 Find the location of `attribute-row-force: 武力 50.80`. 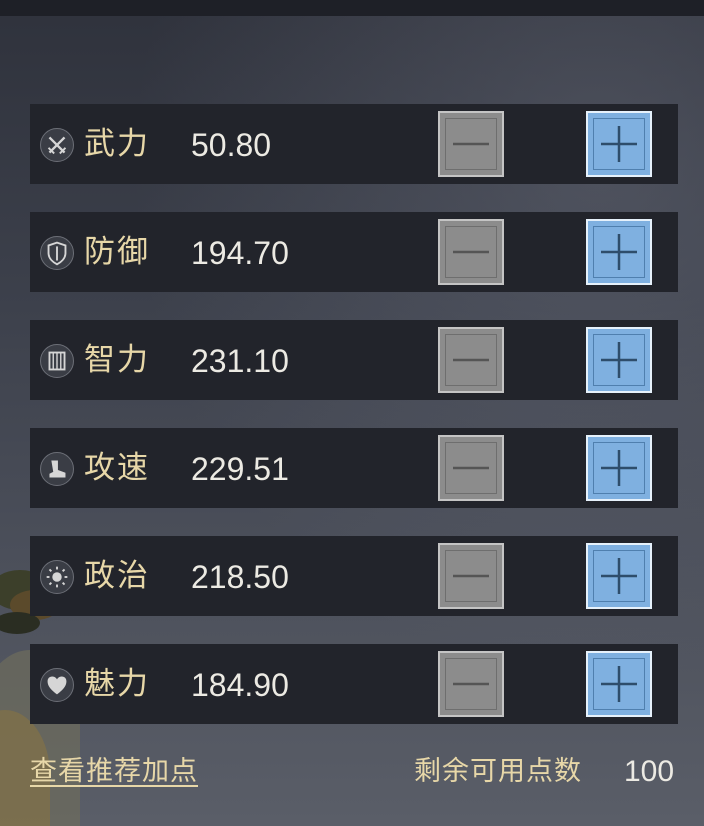

attribute-row-force: 武力 50.80 is located at coordinates (354, 144).